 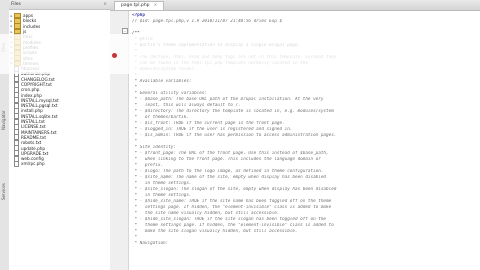 I want to click on tab-close-icon: ×, so click(x=156, y=5).